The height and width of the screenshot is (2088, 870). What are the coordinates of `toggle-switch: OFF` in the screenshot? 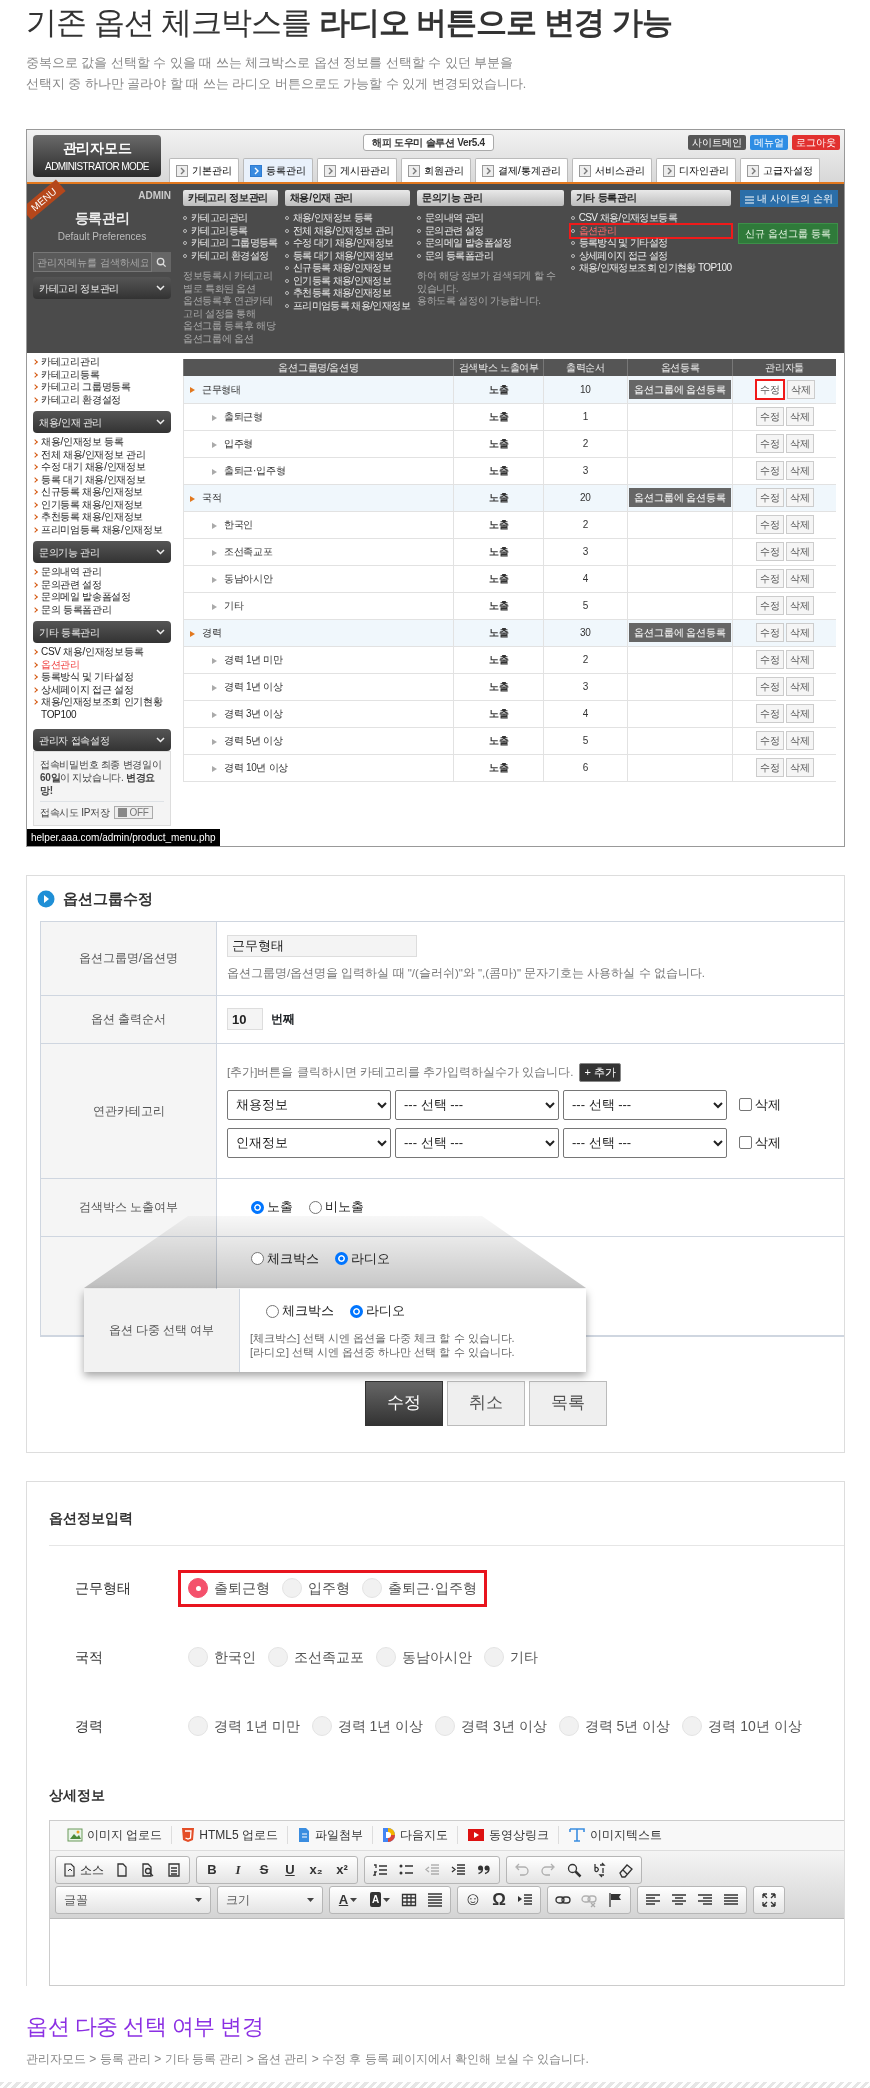 It's located at (133, 813).